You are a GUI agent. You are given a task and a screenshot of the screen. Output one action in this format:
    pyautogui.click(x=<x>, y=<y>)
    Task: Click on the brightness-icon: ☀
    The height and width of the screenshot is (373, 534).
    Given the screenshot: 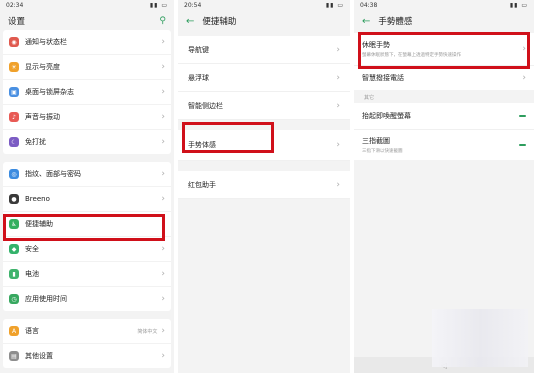 What is the action you would take?
    pyautogui.click(x=14, y=67)
    